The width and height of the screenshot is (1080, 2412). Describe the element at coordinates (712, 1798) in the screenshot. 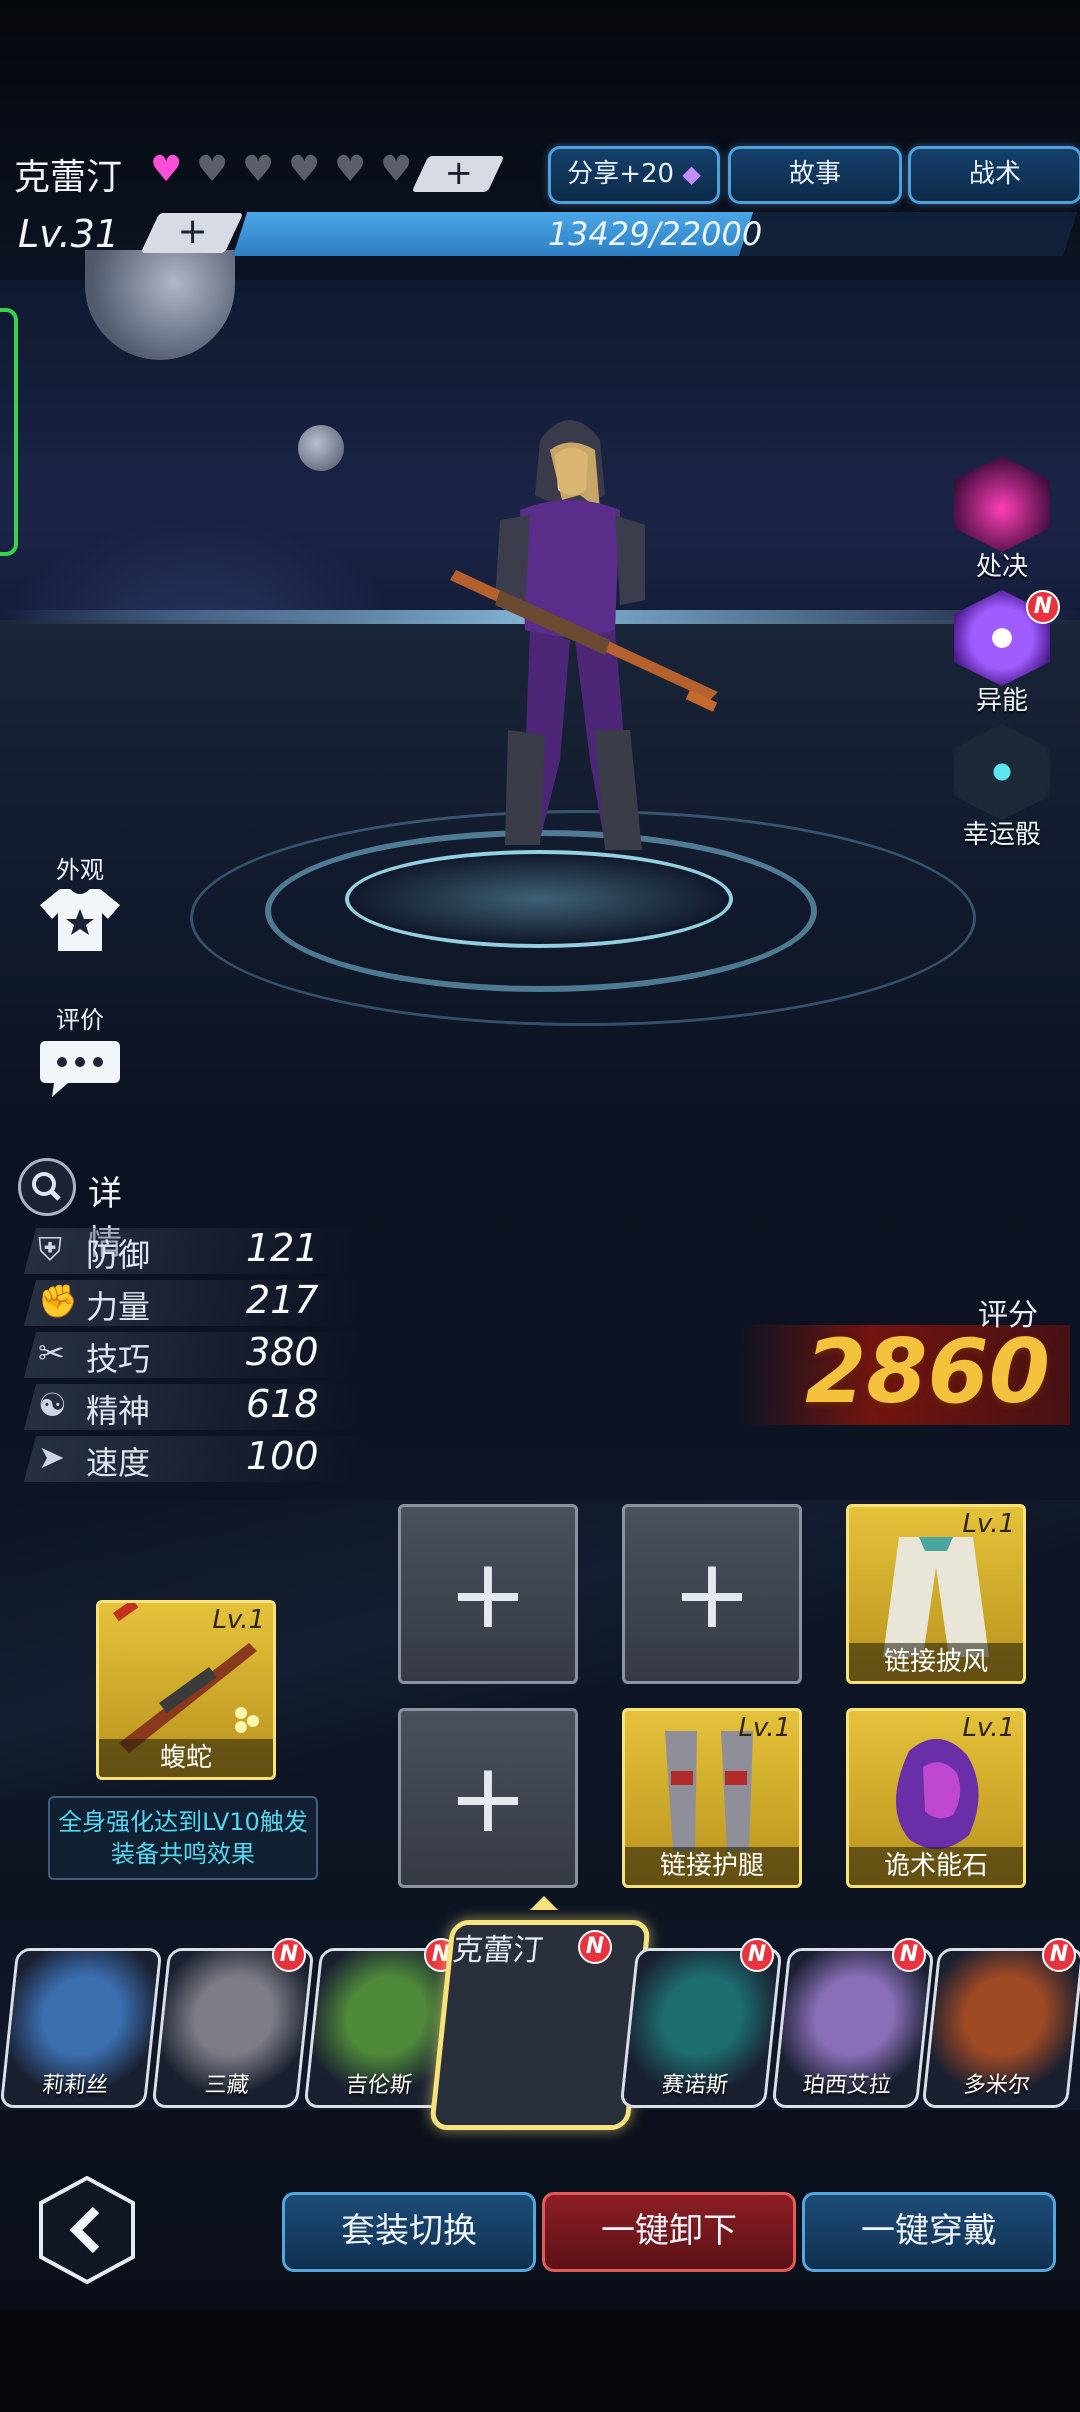

I see `leg-armor-slot: Lv.1 链接护腿` at that location.